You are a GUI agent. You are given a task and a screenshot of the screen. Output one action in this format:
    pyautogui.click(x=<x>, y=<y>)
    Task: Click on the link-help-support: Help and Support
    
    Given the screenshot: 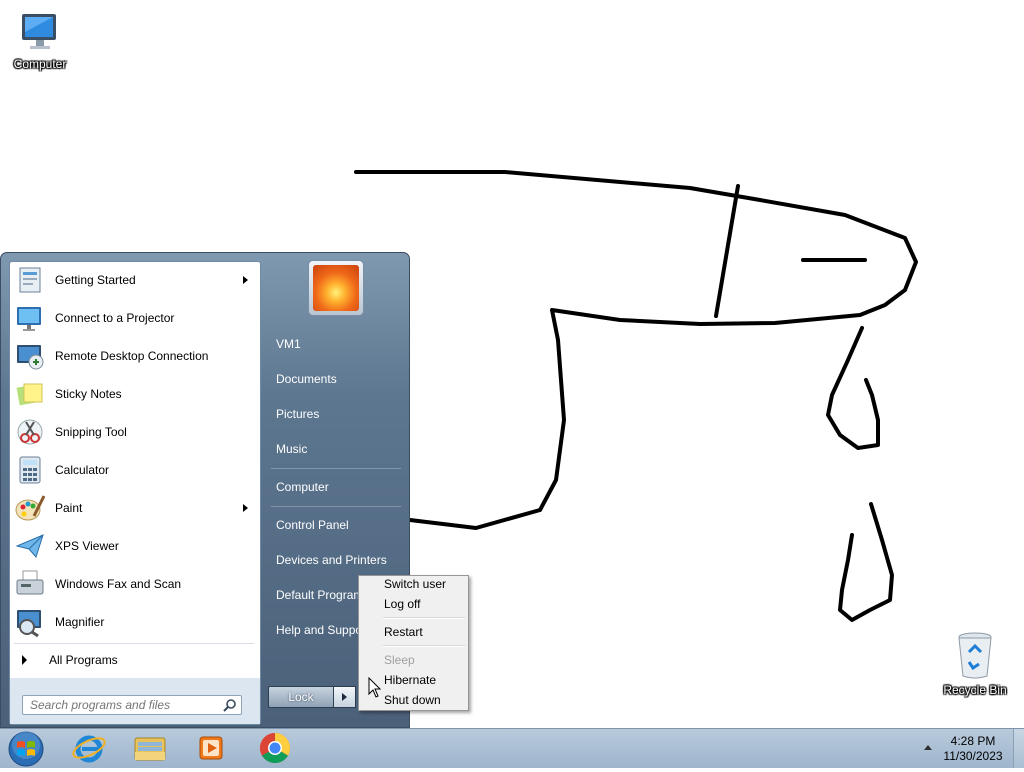 What is the action you would take?
    pyautogui.click(x=322, y=630)
    